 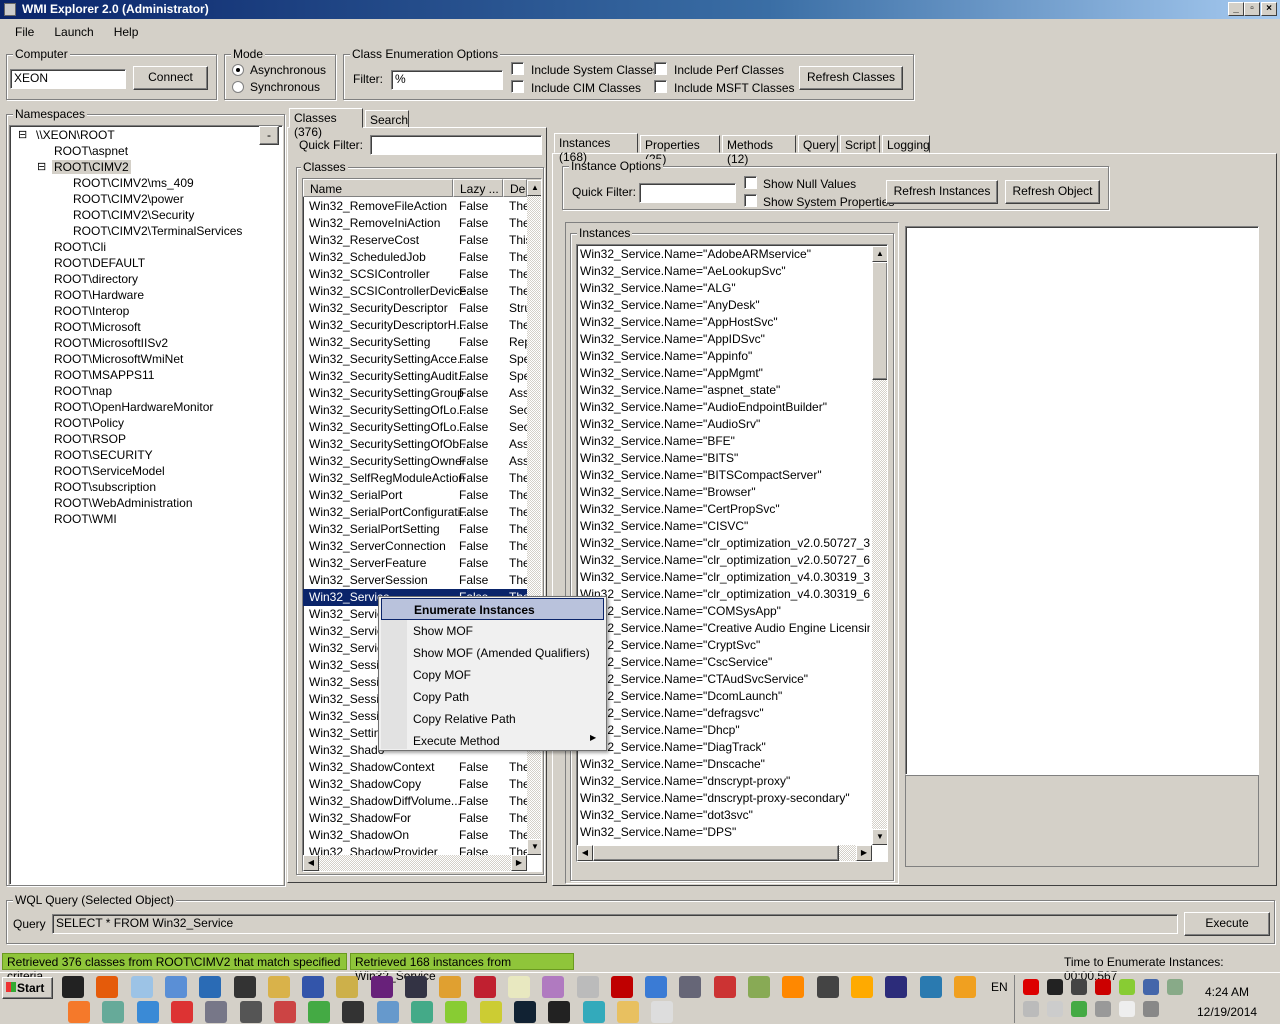 I want to click on table-row: Win32_ShadowOn False The, so click(x=415, y=835).